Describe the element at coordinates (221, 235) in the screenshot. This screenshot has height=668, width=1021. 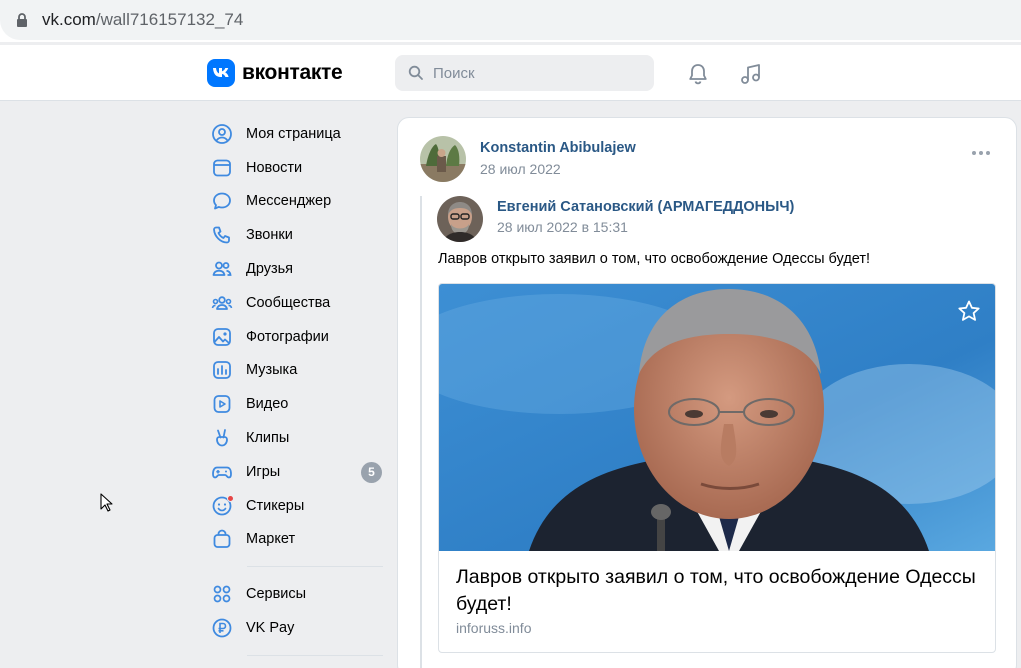
I see `phone-icon` at that location.